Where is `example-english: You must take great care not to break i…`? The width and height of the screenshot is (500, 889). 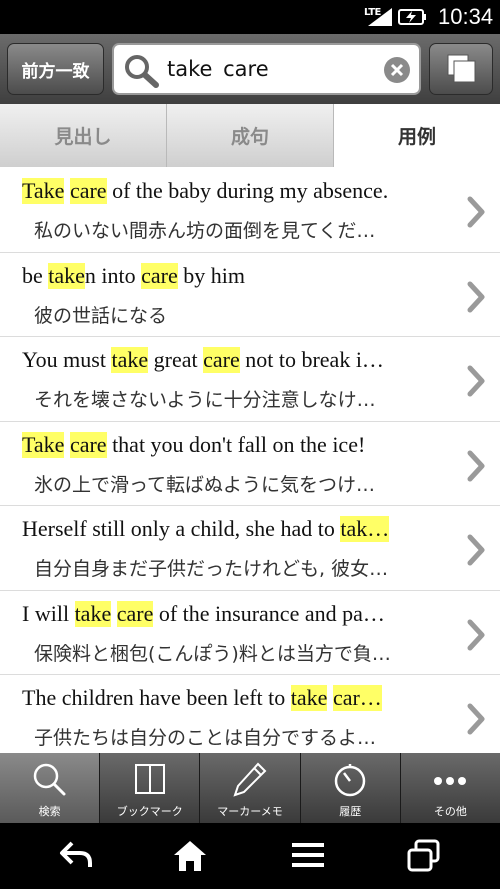
example-english: You must take great care not to break i… is located at coordinates (237, 360).